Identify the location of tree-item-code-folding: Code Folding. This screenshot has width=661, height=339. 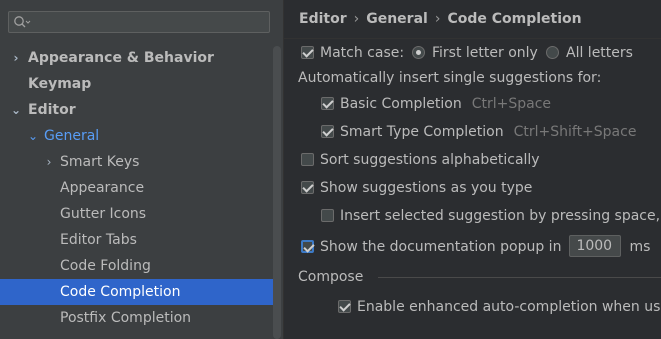
(140, 266).